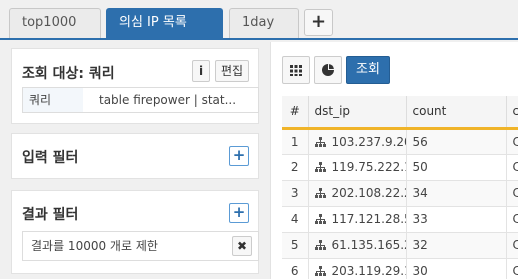 The height and width of the screenshot is (279, 518). Describe the element at coordinates (368, 167) in the screenshot. I see `dst-ip-value: 119.75.222.13` at that location.